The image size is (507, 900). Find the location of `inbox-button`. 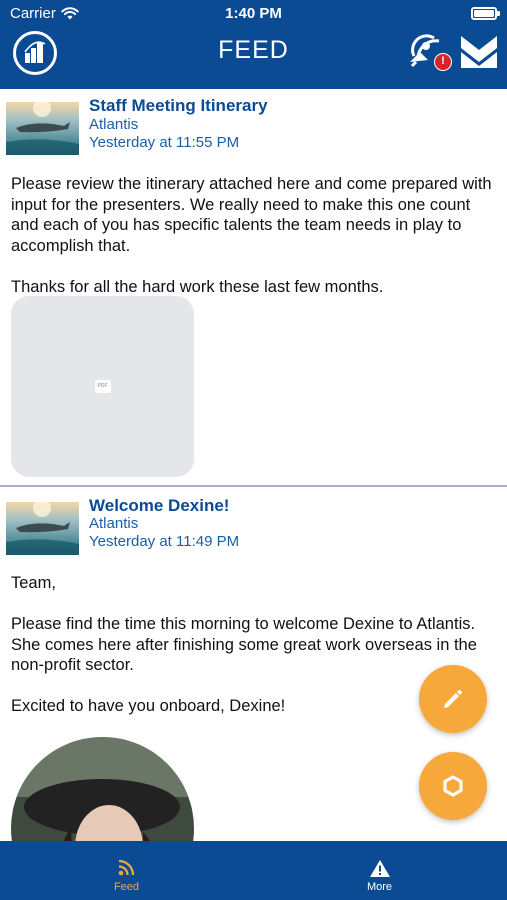

inbox-button is located at coordinates (479, 52).